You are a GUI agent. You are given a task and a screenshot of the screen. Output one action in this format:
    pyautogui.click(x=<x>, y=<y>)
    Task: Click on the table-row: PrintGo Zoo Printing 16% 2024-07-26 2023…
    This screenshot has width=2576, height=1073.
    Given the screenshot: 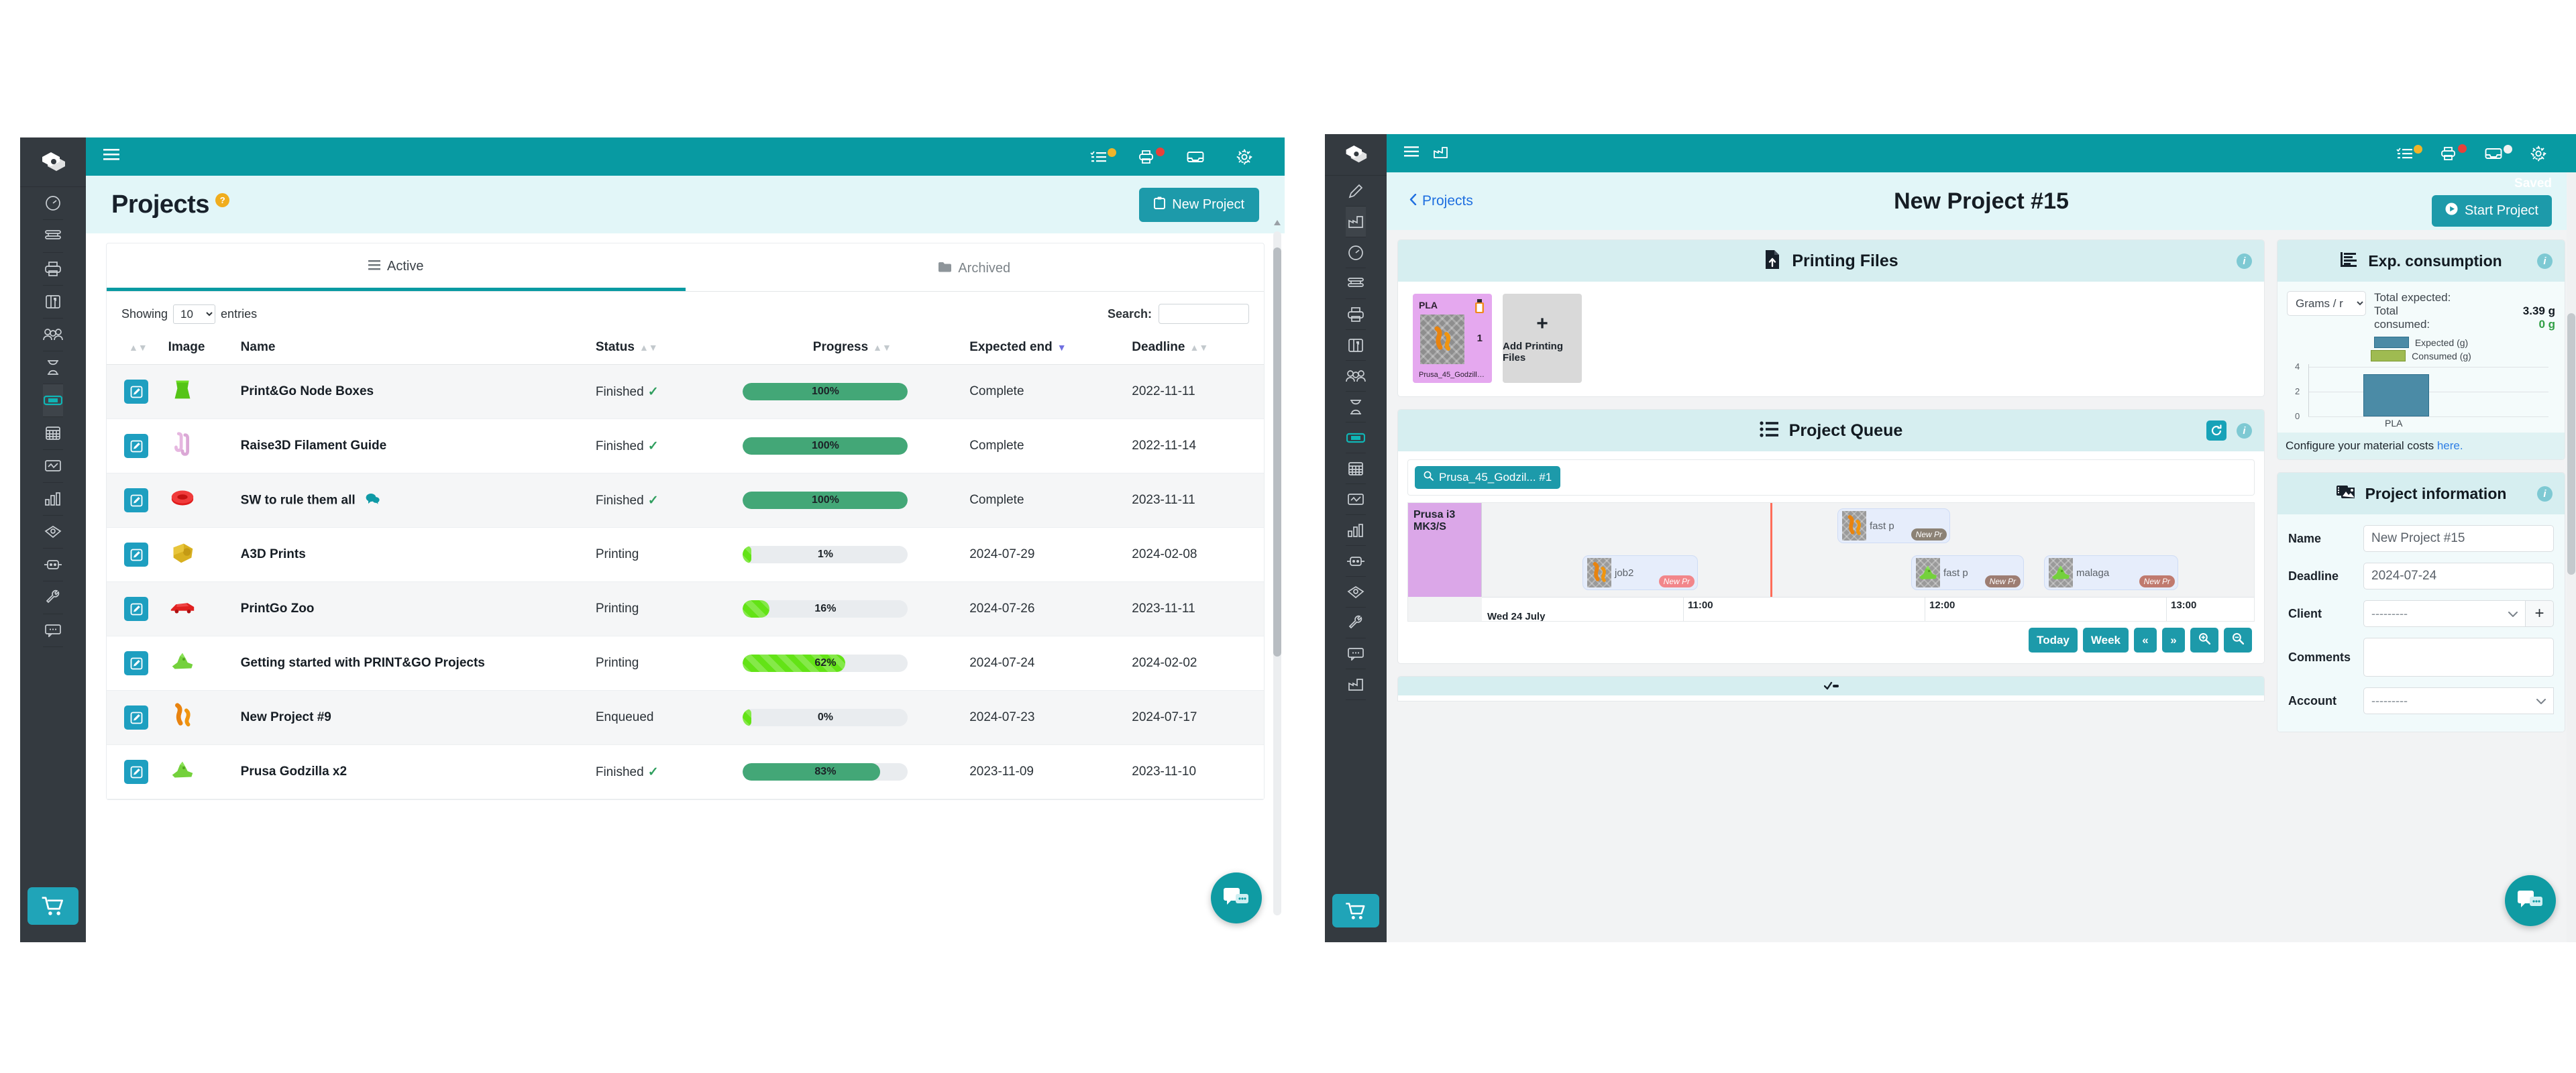 What is the action you would take?
    pyautogui.click(x=685, y=608)
    